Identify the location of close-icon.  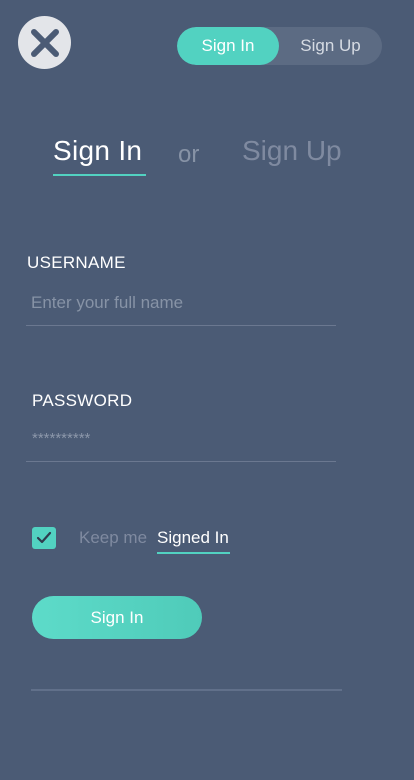
(44, 42).